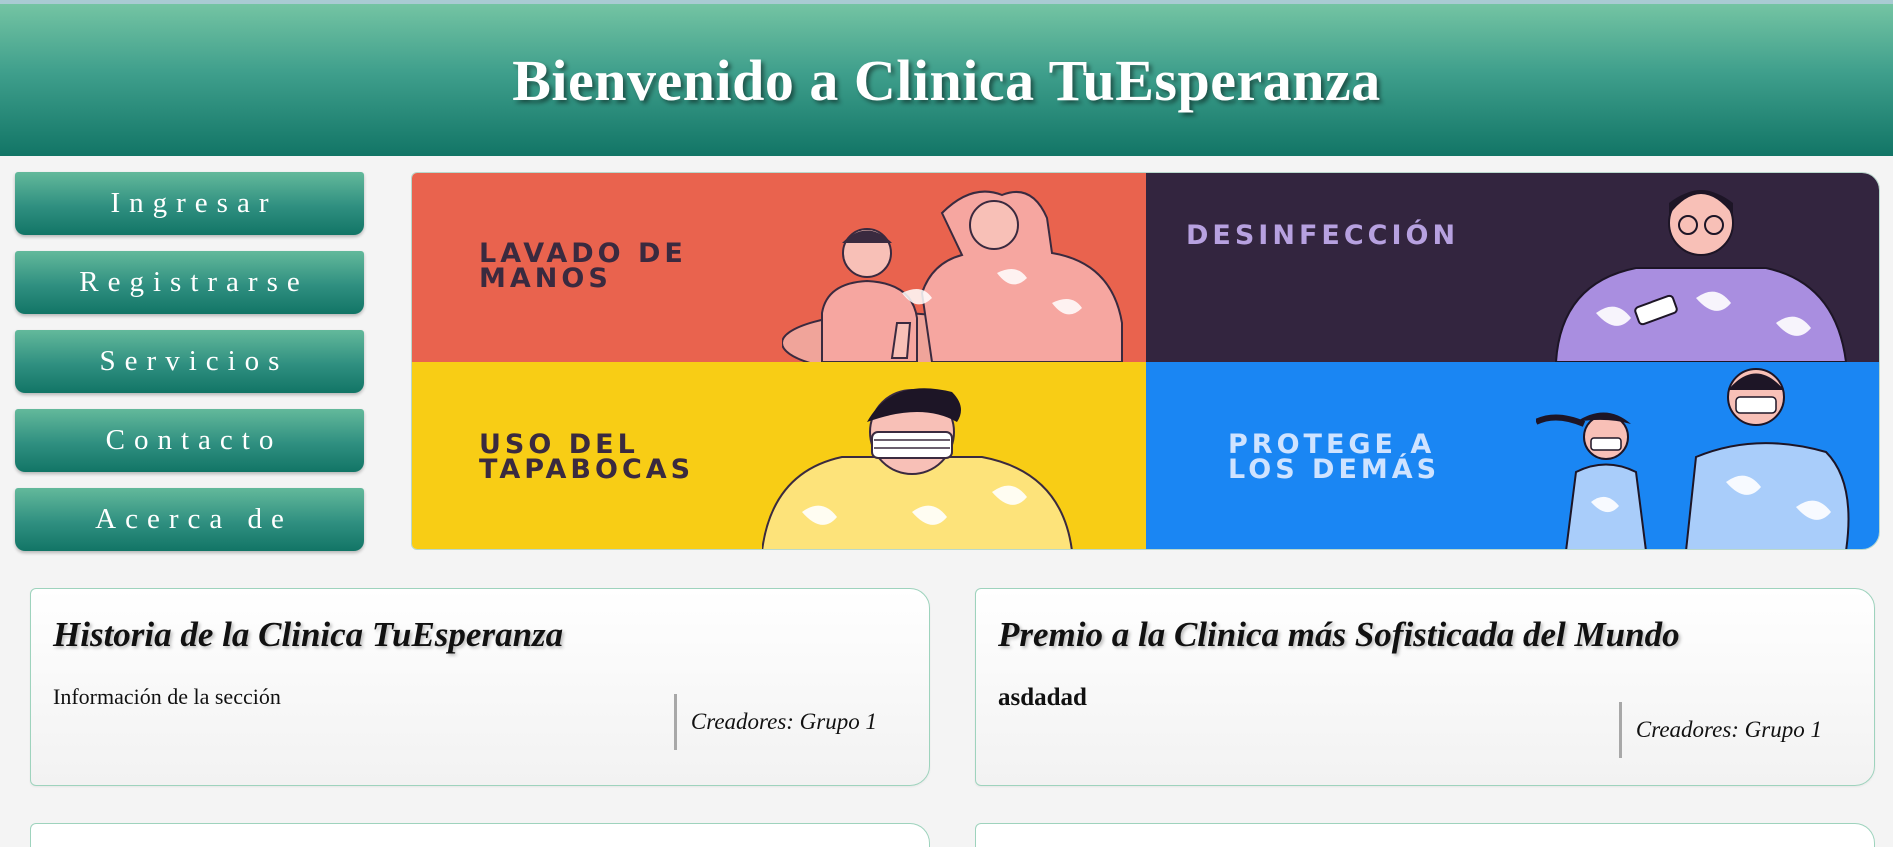 Image resolution: width=1893 pixels, height=847 pixels. What do you see at coordinates (1512, 455) in the screenshot?
I see `banner-panel-protect: PROTEGE A LOS DEMÁS` at bounding box center [1512, 455].